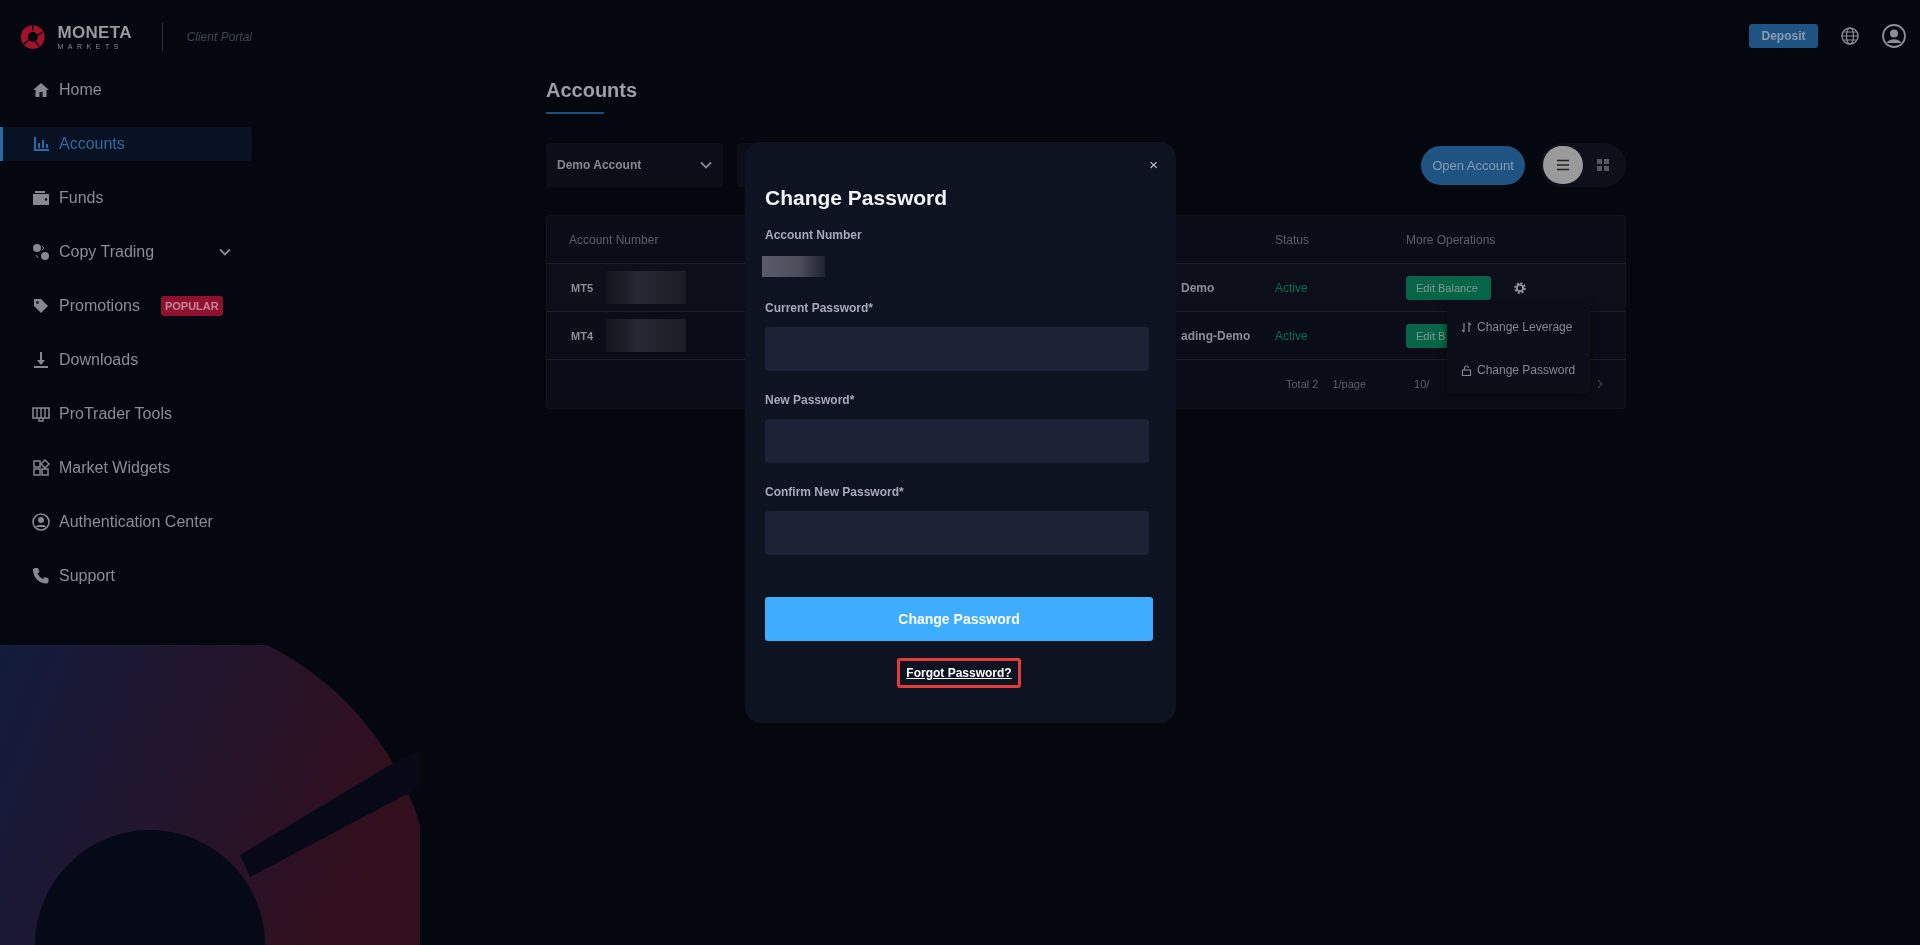 The height and width of the screenshot is (945, 1920). Describe the element at coordinates (1451, 239) in the screenshot. I see `column-header: More Operations` at that location.